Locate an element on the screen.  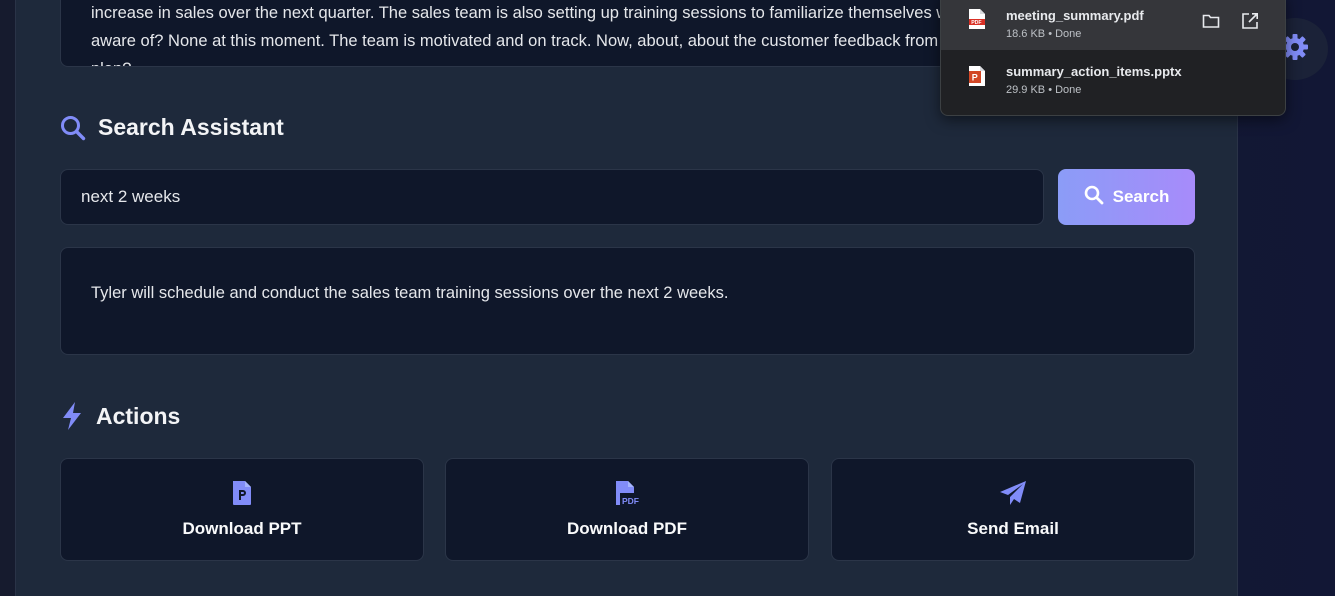
pdf-type-label: PDF is located at coordinates (976, 23).